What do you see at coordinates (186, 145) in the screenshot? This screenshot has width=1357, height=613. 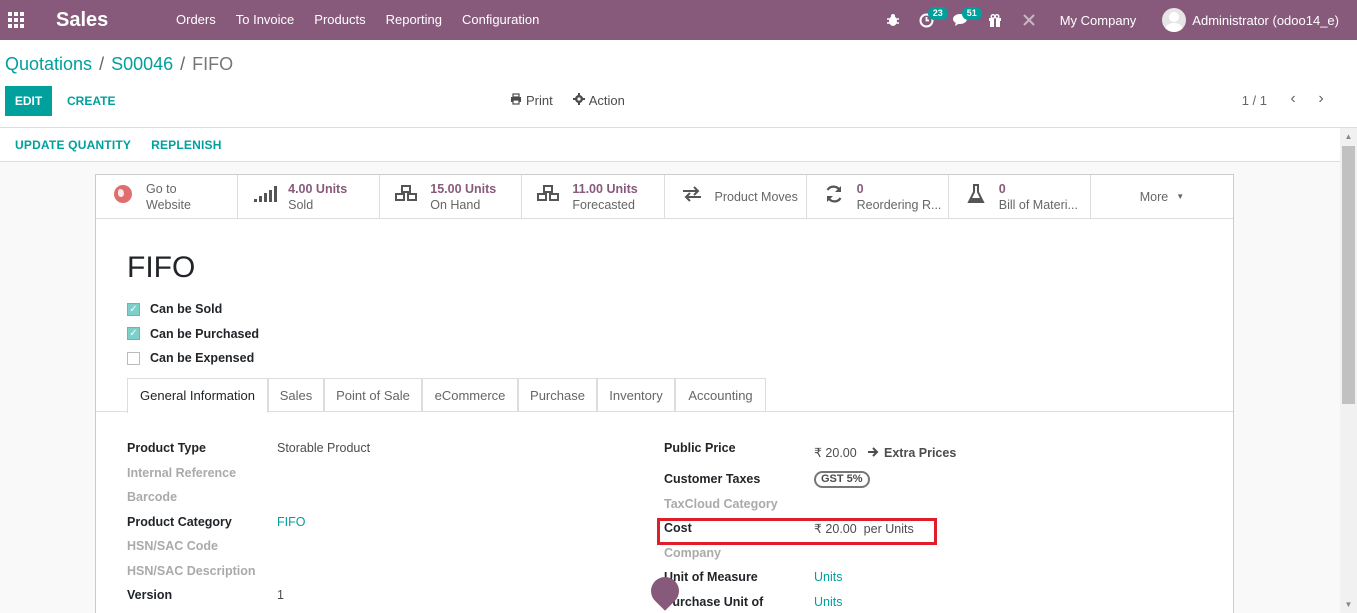 I see `replenish-button: REPLENISH` at bounding box center [186, 145].